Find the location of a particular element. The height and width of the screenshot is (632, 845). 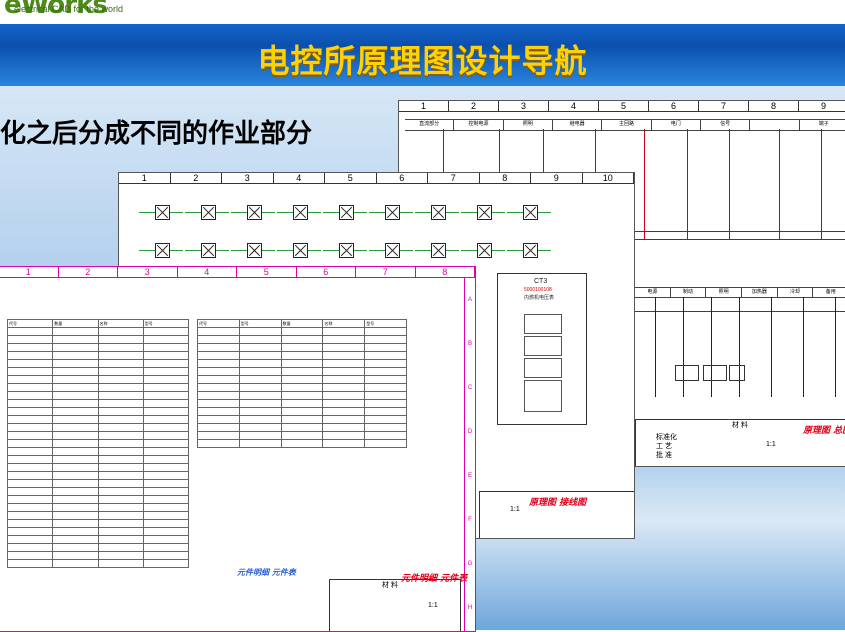

section-label is located at coordinates (775, 125).